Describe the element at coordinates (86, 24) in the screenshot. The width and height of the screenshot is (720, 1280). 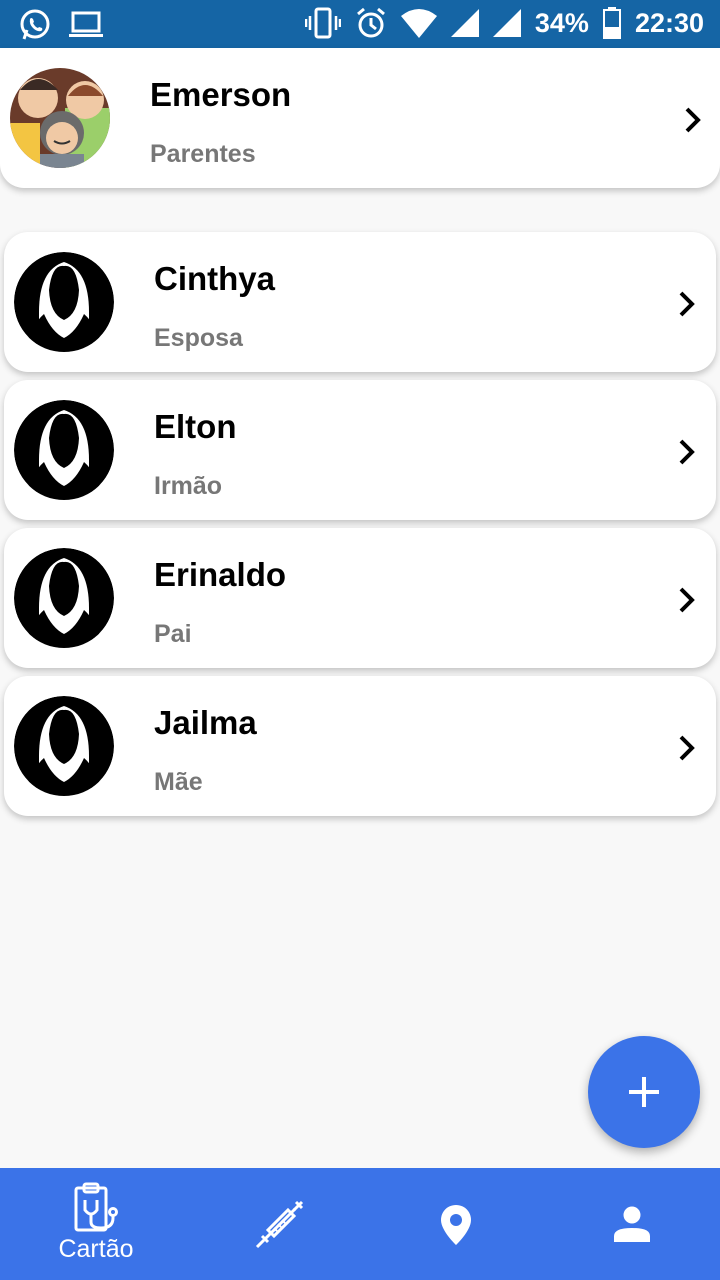
I see `laptop-icon` at that location.